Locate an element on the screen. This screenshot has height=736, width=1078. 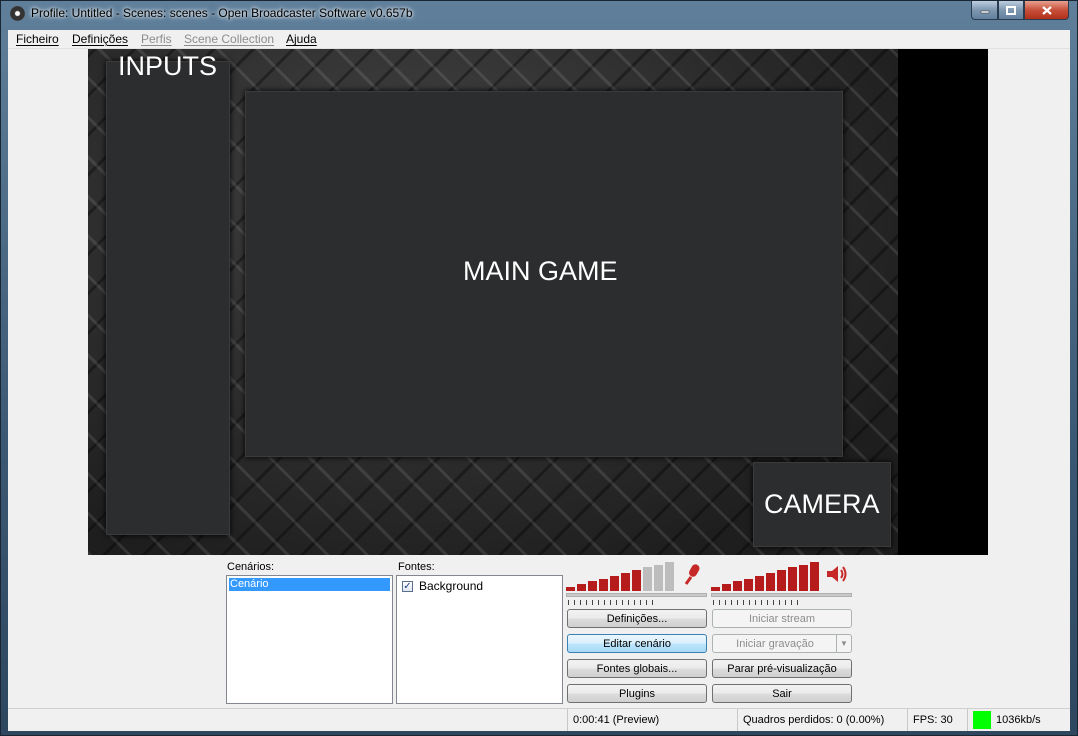
scene-item: Cenário is located at coordinates (309, 584).